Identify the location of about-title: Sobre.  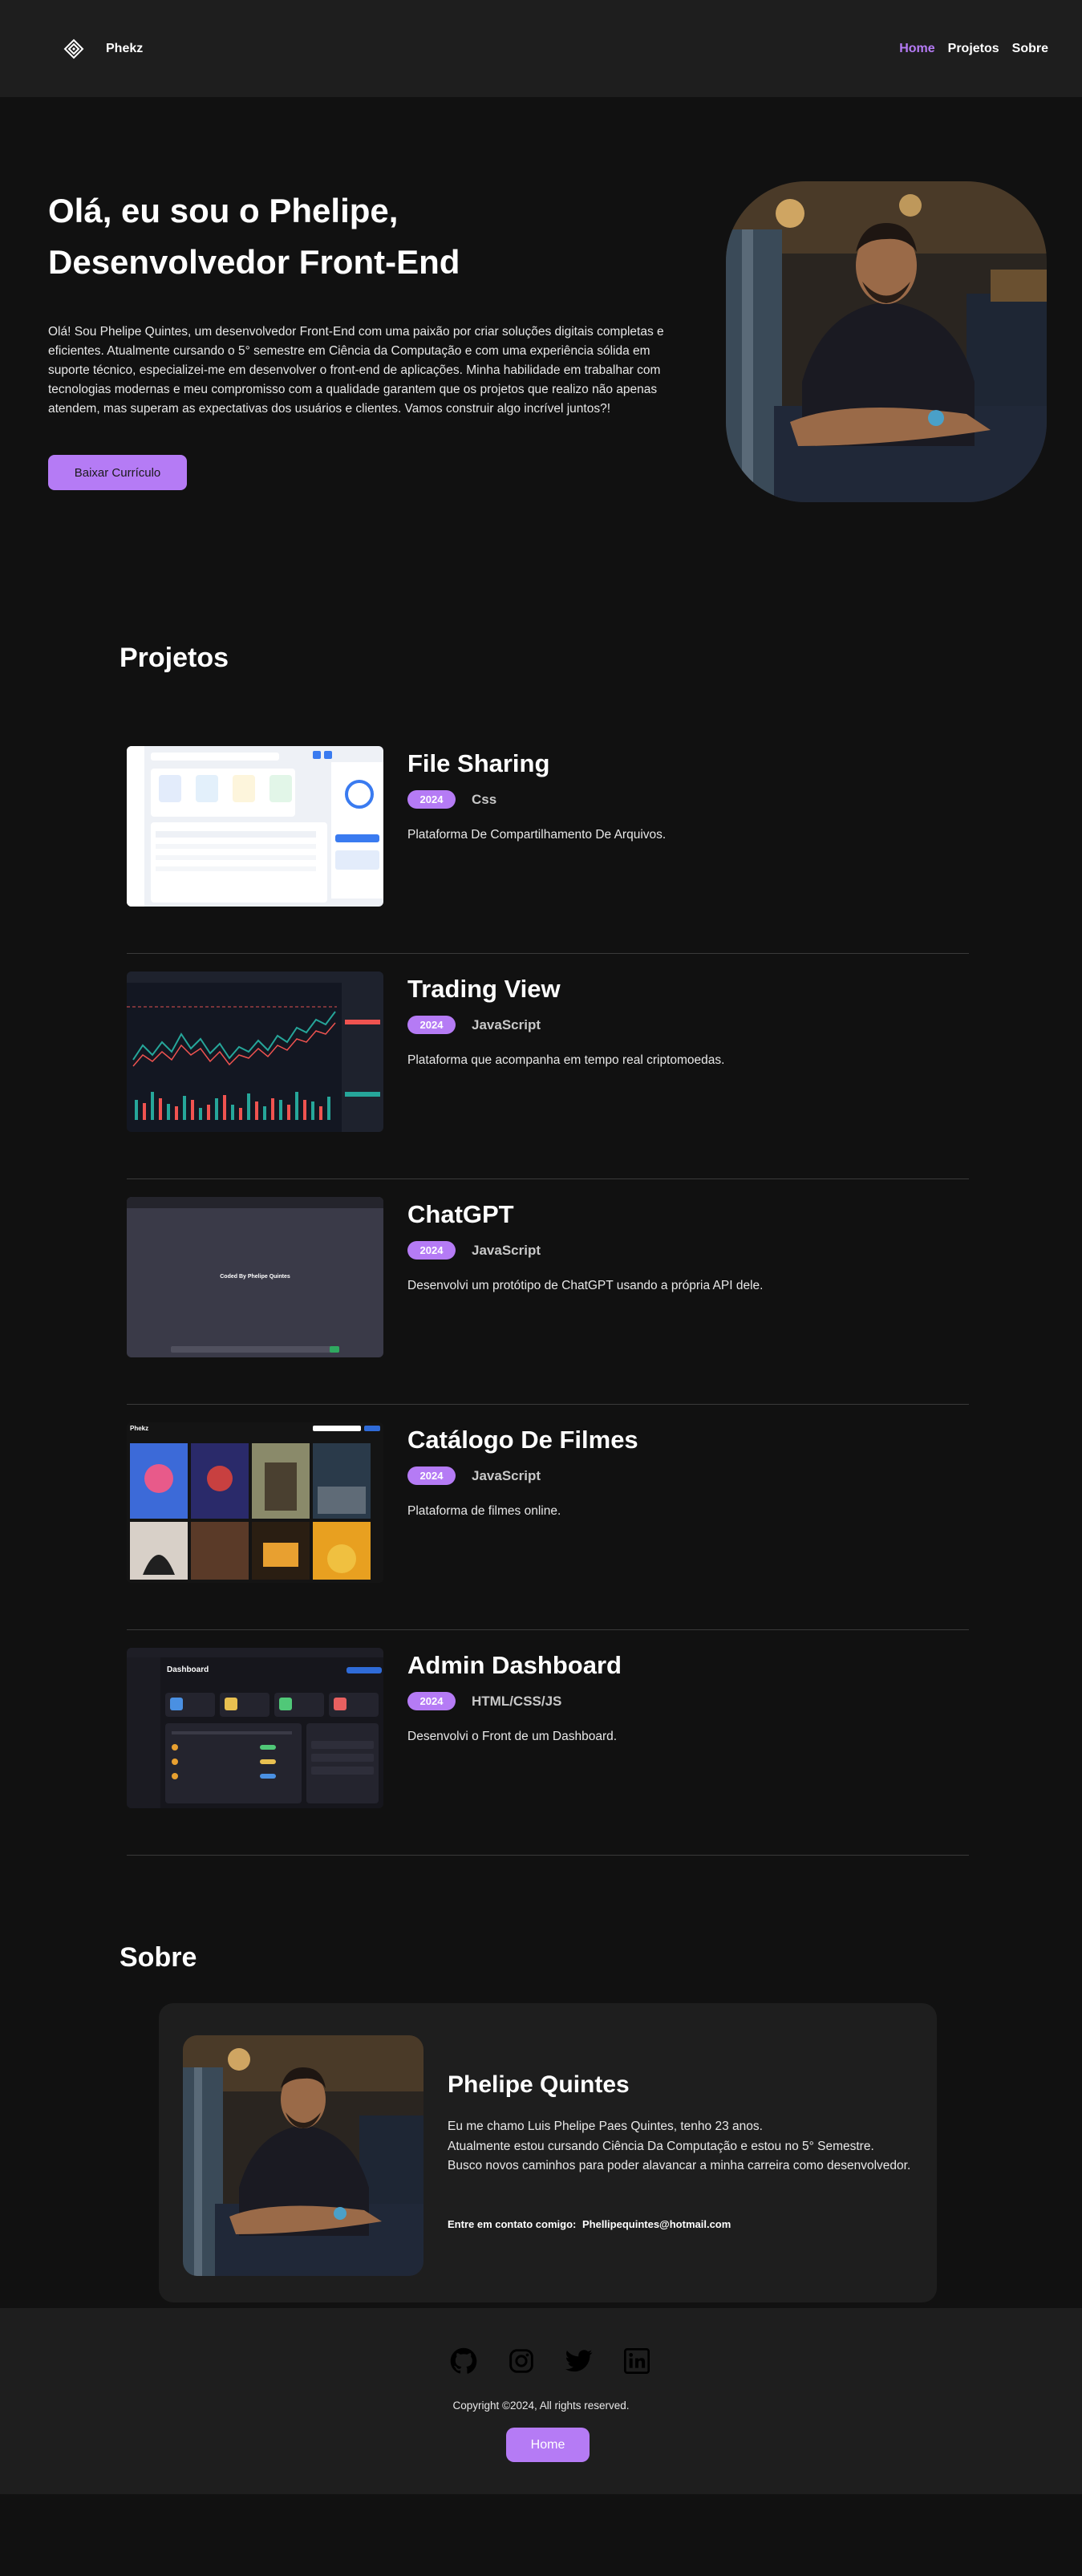
(158, 1957).